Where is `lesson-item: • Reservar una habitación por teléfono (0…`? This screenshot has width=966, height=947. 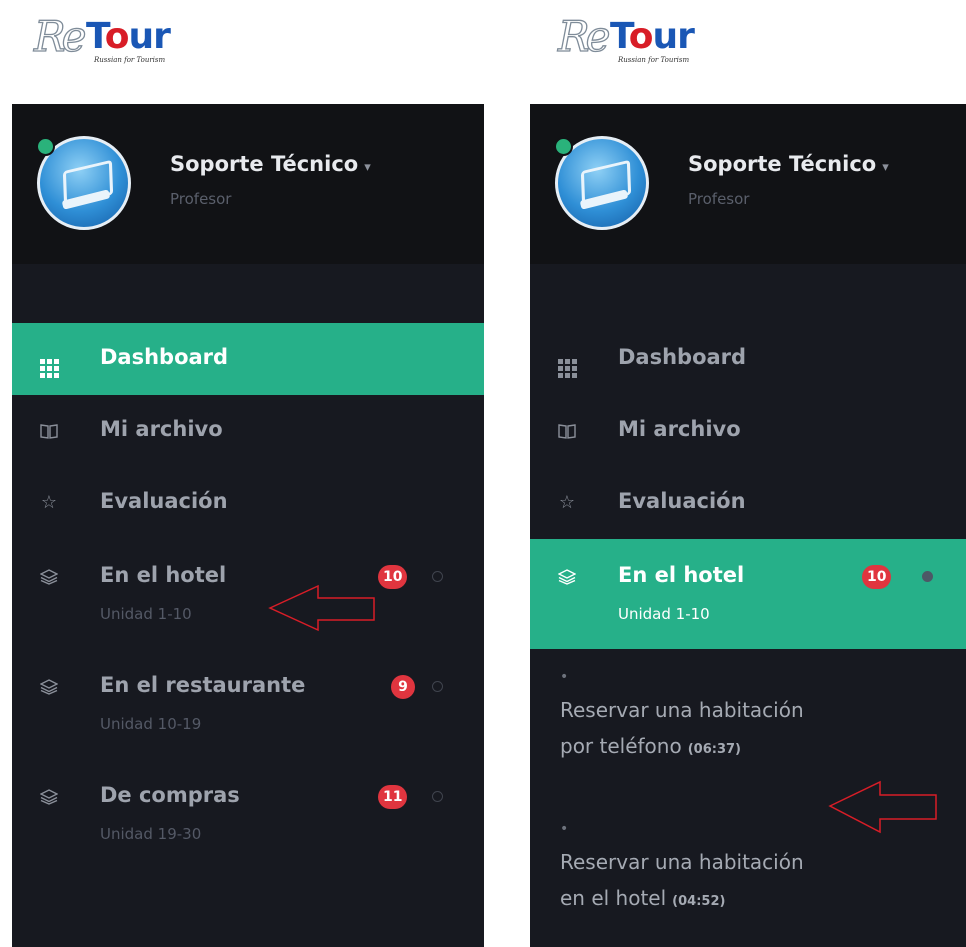
lesson-item: • Reservar una habitación por teléfono (0… is located at coordinates (720, 719).